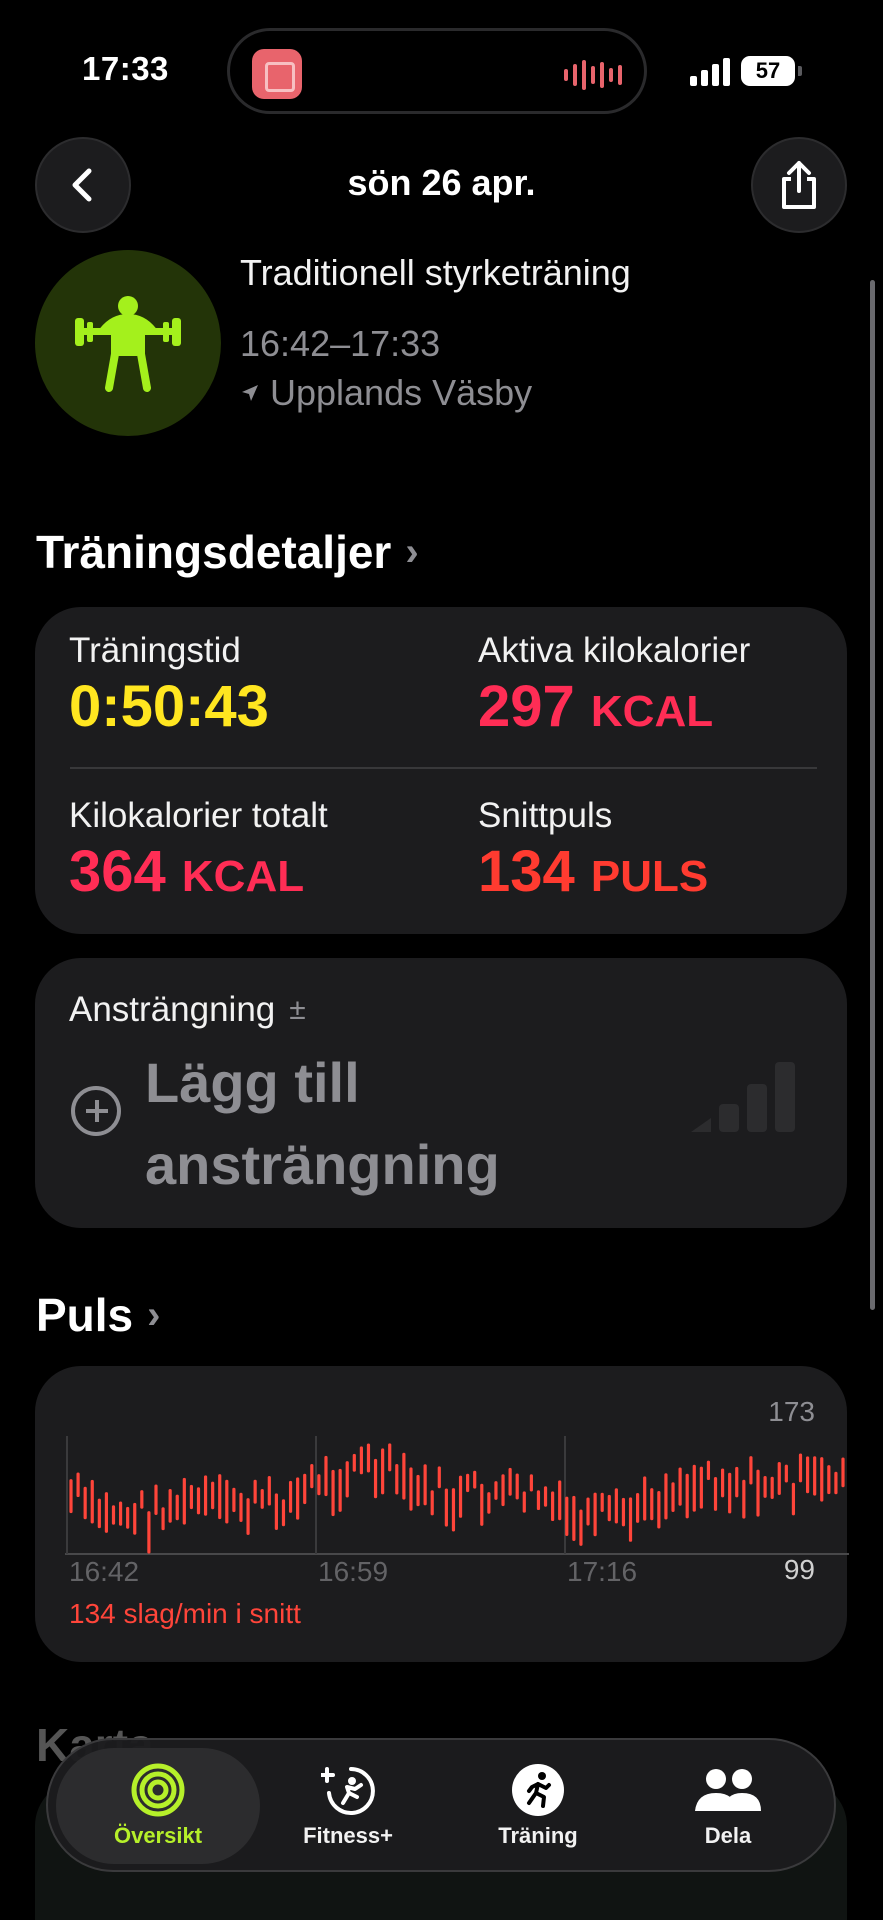 The image size is (883, 1920). What do you see at coordinates (348, 1791) in the screenshot?
I see `fitness-plus-icon` at bounding box center [348, 1791].